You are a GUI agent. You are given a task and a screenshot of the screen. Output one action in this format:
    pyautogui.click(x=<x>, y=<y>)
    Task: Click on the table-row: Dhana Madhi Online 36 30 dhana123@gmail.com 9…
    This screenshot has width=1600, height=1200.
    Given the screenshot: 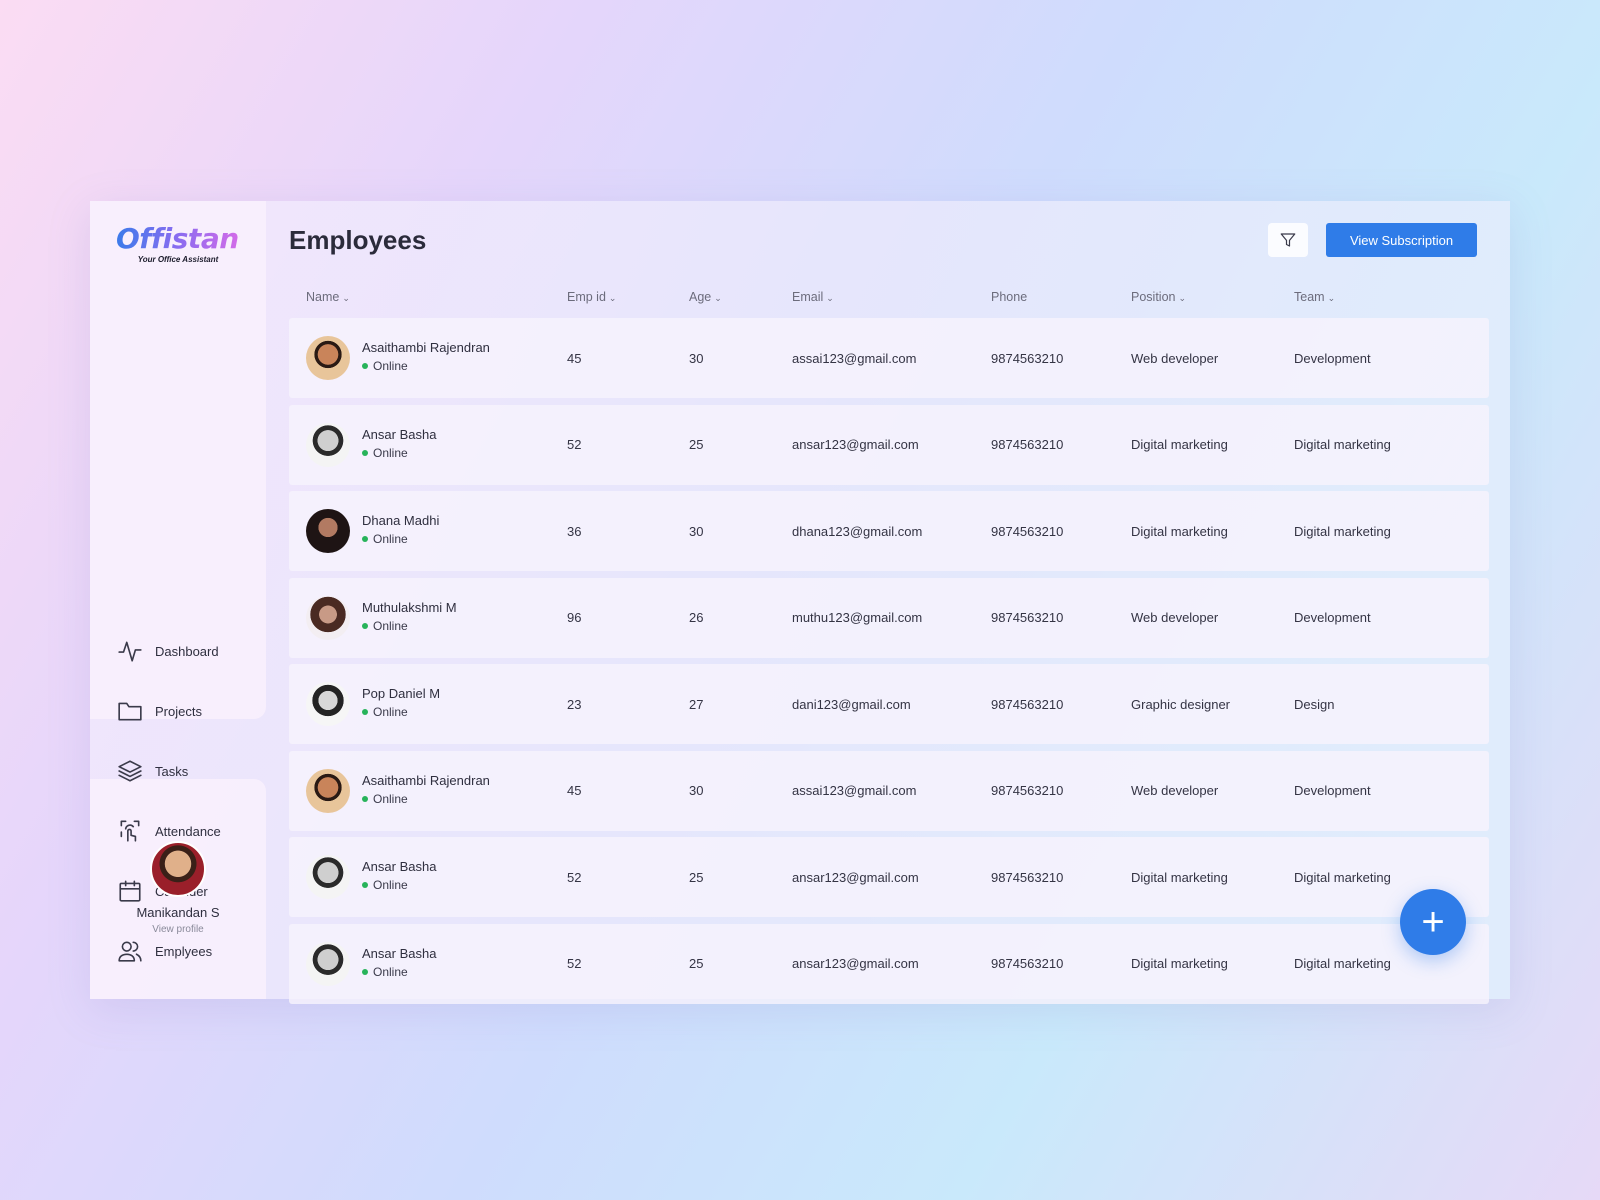 What is the action you would take?
    pyautogui.click(x=889, y=531)
    